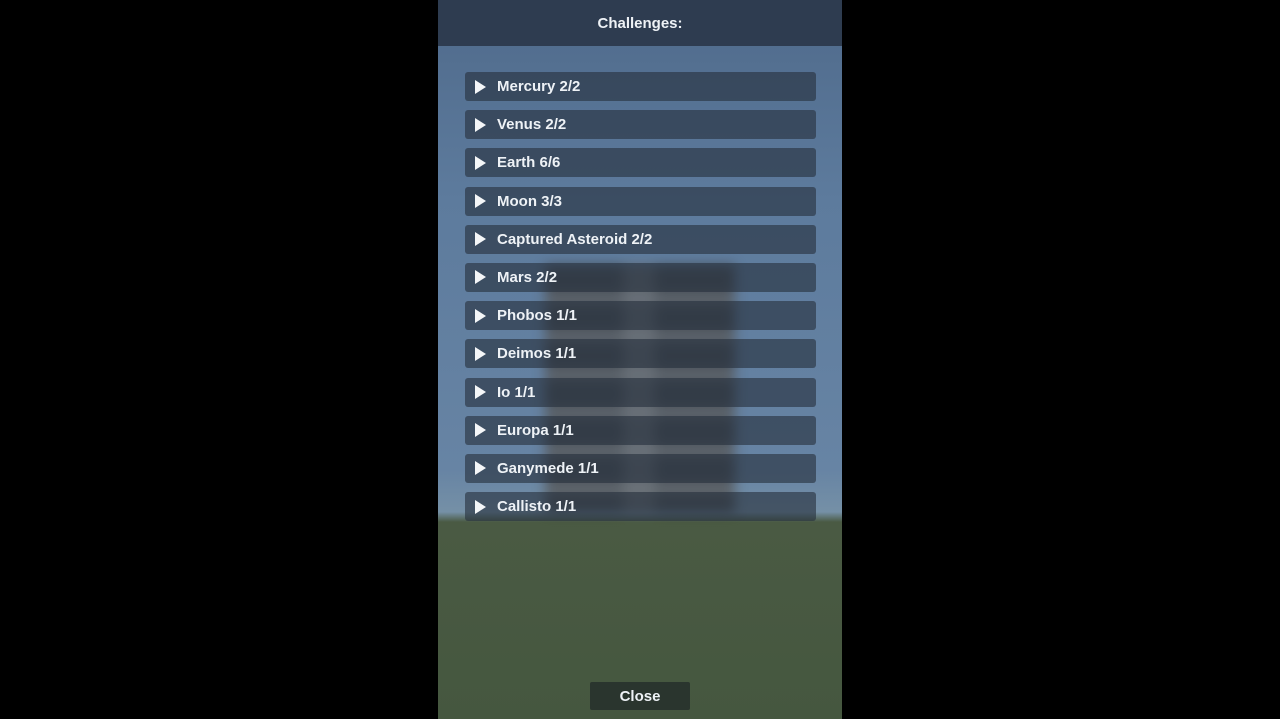 The height and width of the screenshot is (719, 1280). Describe the element at coordinates (640, 125) in the screenshot. I see `challenge-row: Venus 2/2` at that location.